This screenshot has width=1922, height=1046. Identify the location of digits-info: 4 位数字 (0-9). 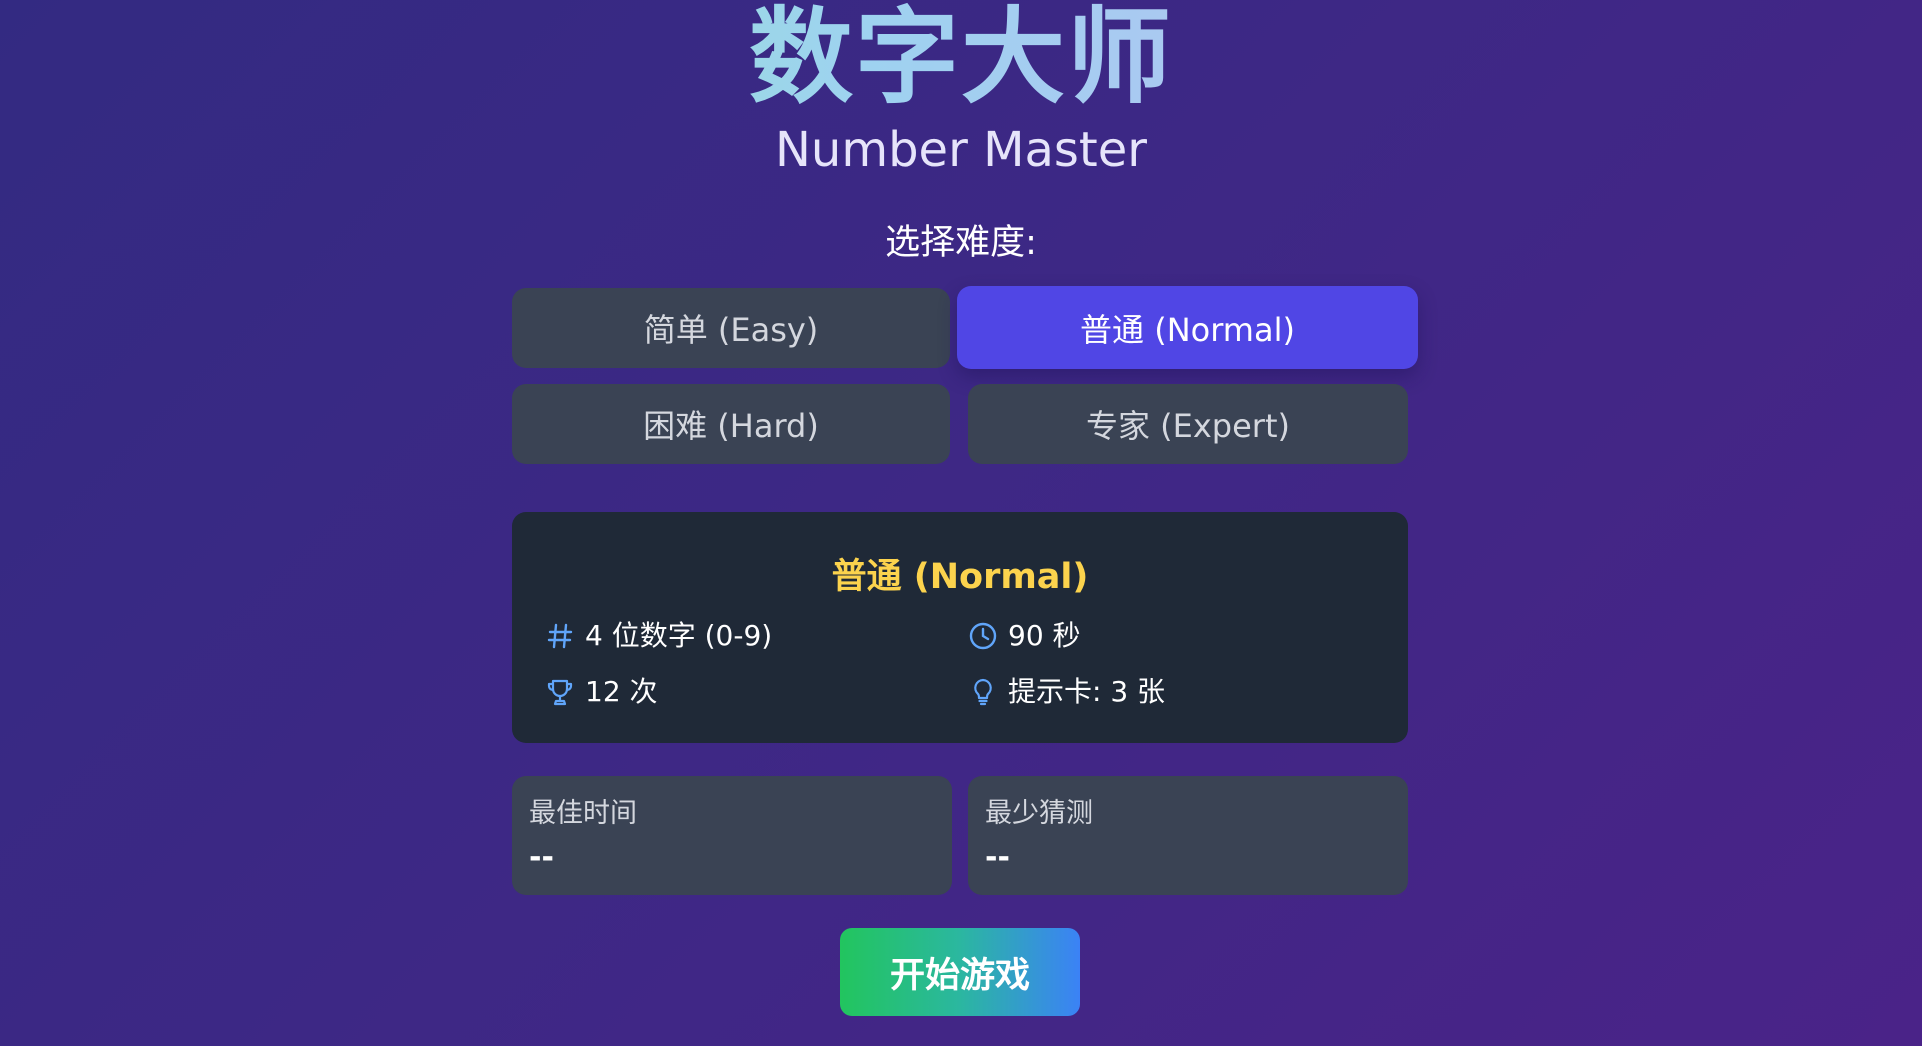
(657, 636).